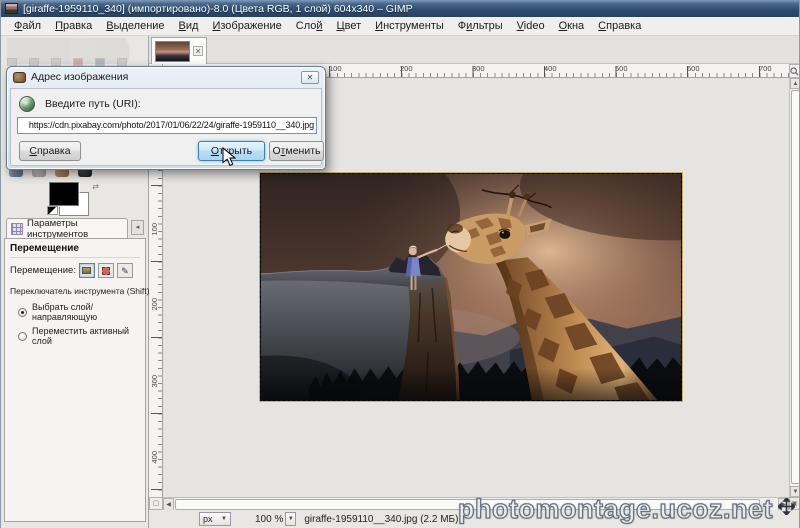  Describe the element at coordinates (43, 270) in the screenshot. I see `move-mode-label: Перемещение:` at that location.